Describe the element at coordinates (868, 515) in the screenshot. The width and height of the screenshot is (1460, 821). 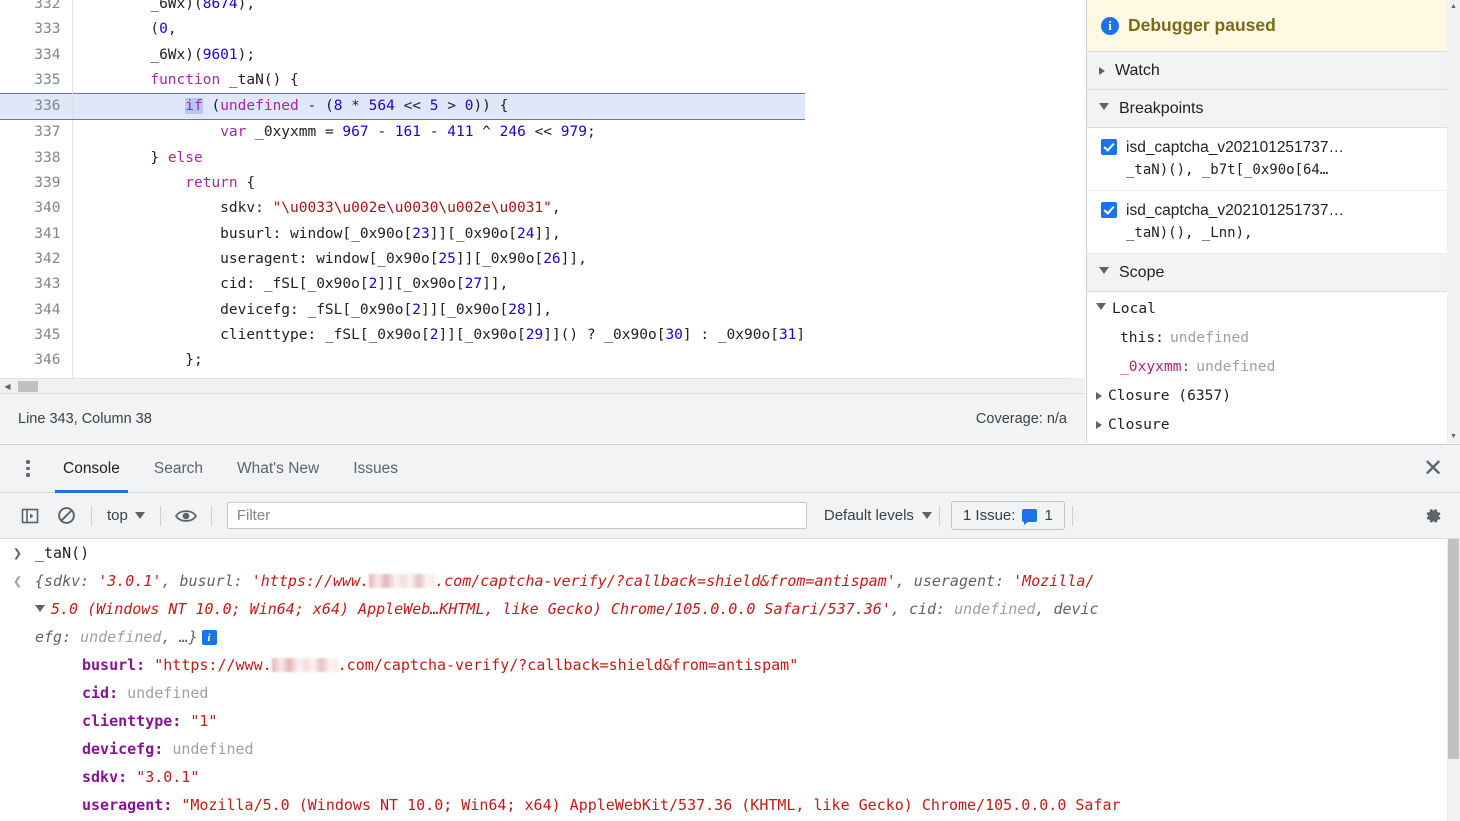
I see `levels-label: Default levels` at that location.